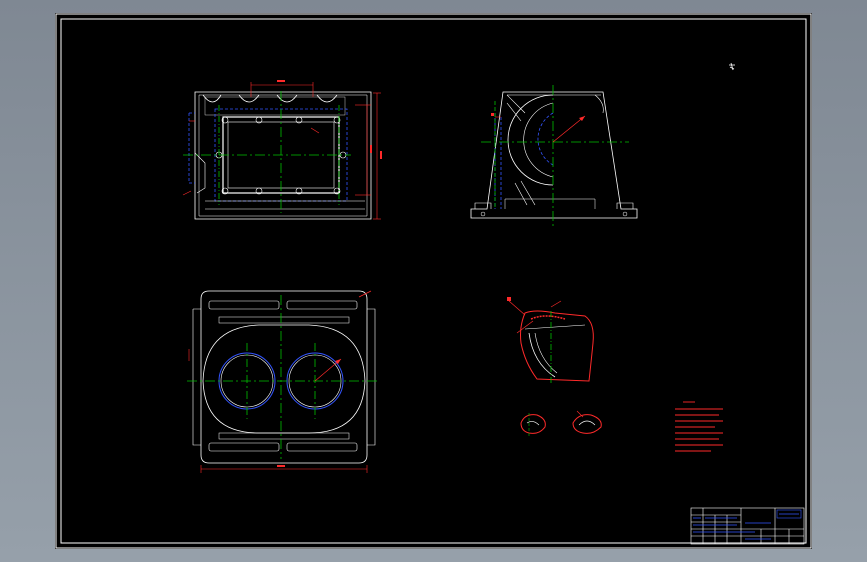  Describe the element at coordinates (550, 341) in the screenshot. I see `detail-section-view` at that location.